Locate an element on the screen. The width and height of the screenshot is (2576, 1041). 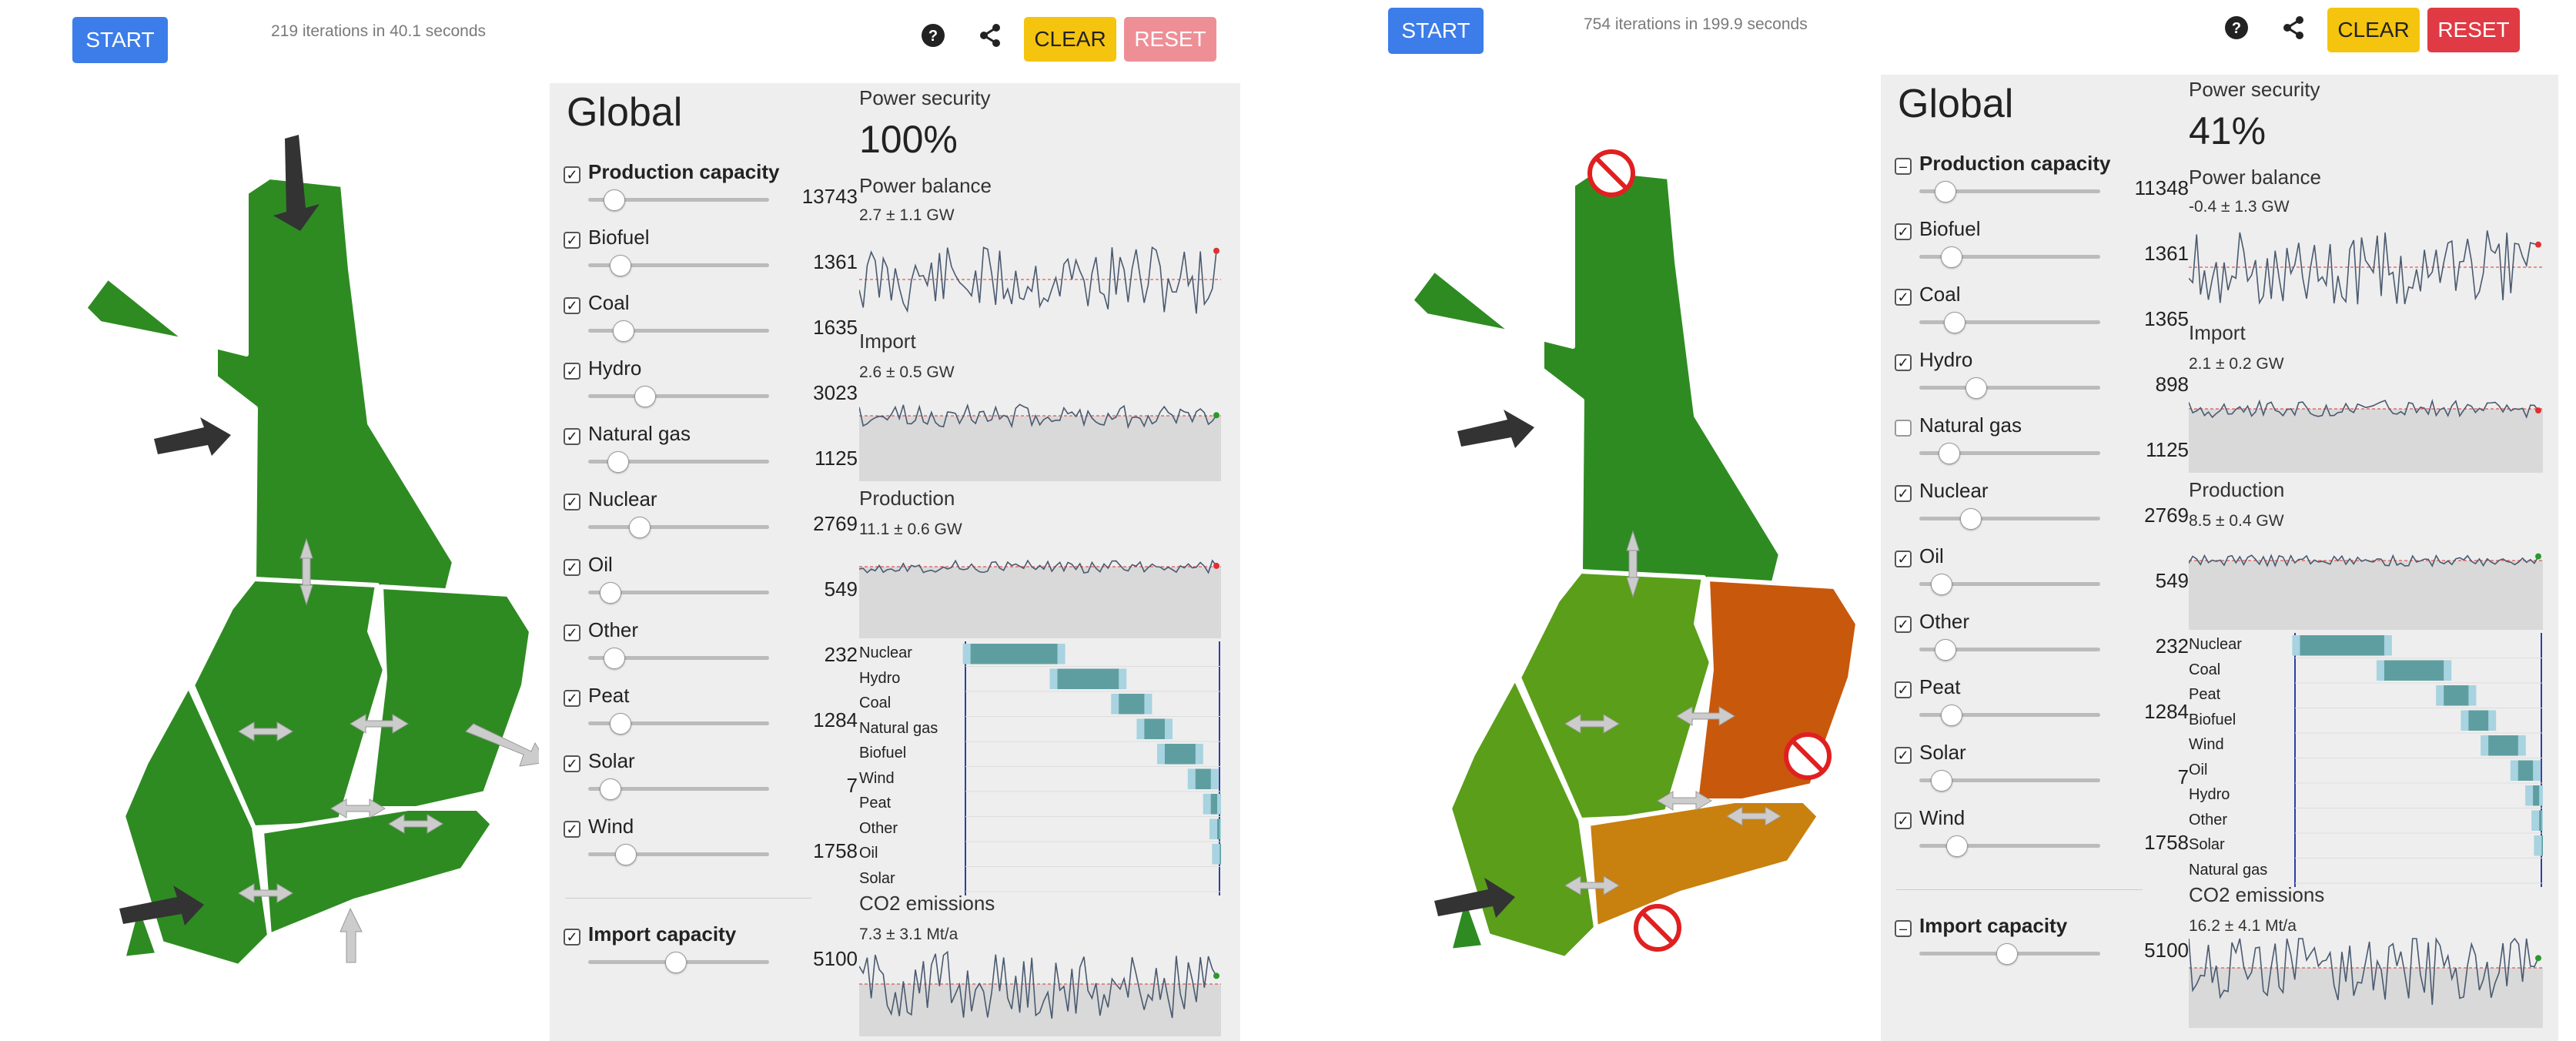
production-capacity-checkbox: – is located at coordinates (1904, 166).